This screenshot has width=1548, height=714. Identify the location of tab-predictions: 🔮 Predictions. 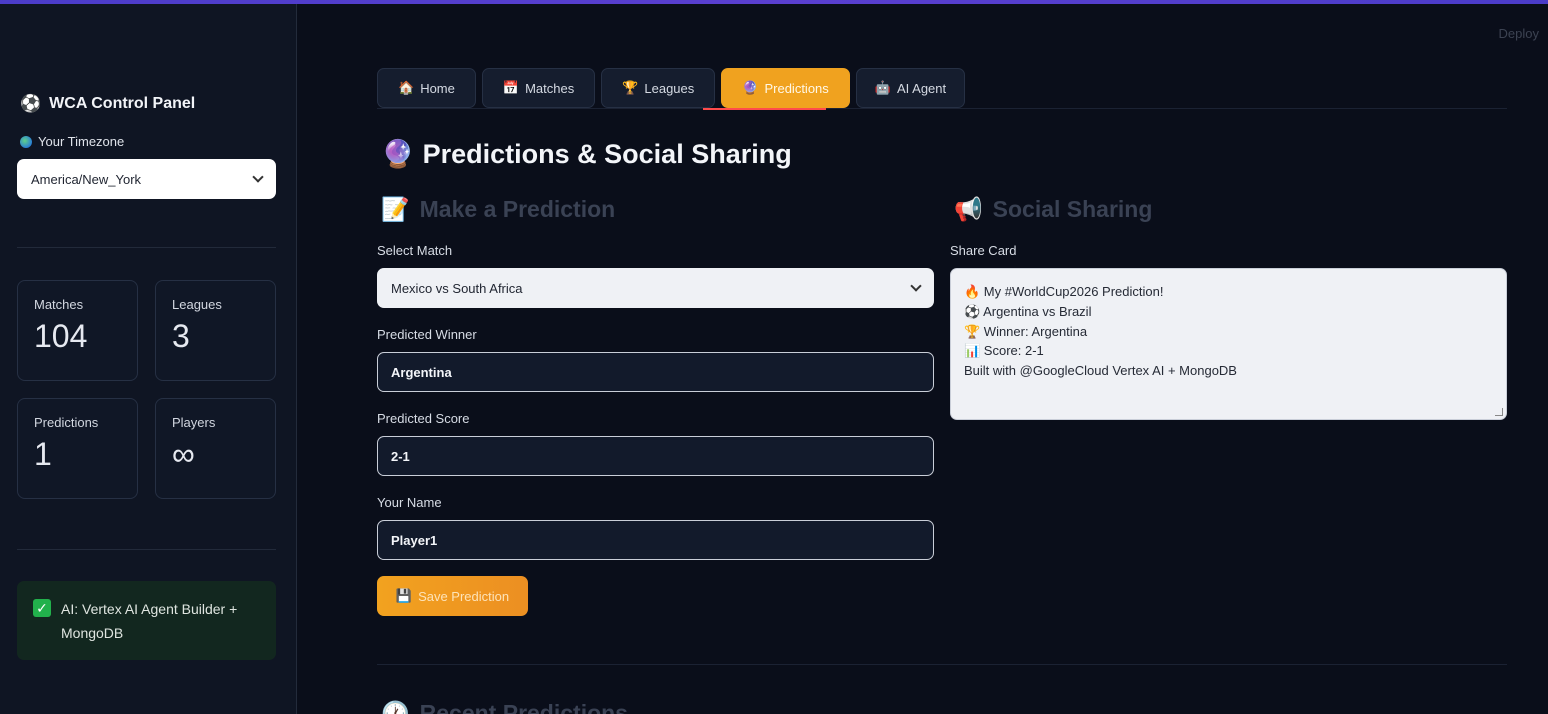
(785, 88).